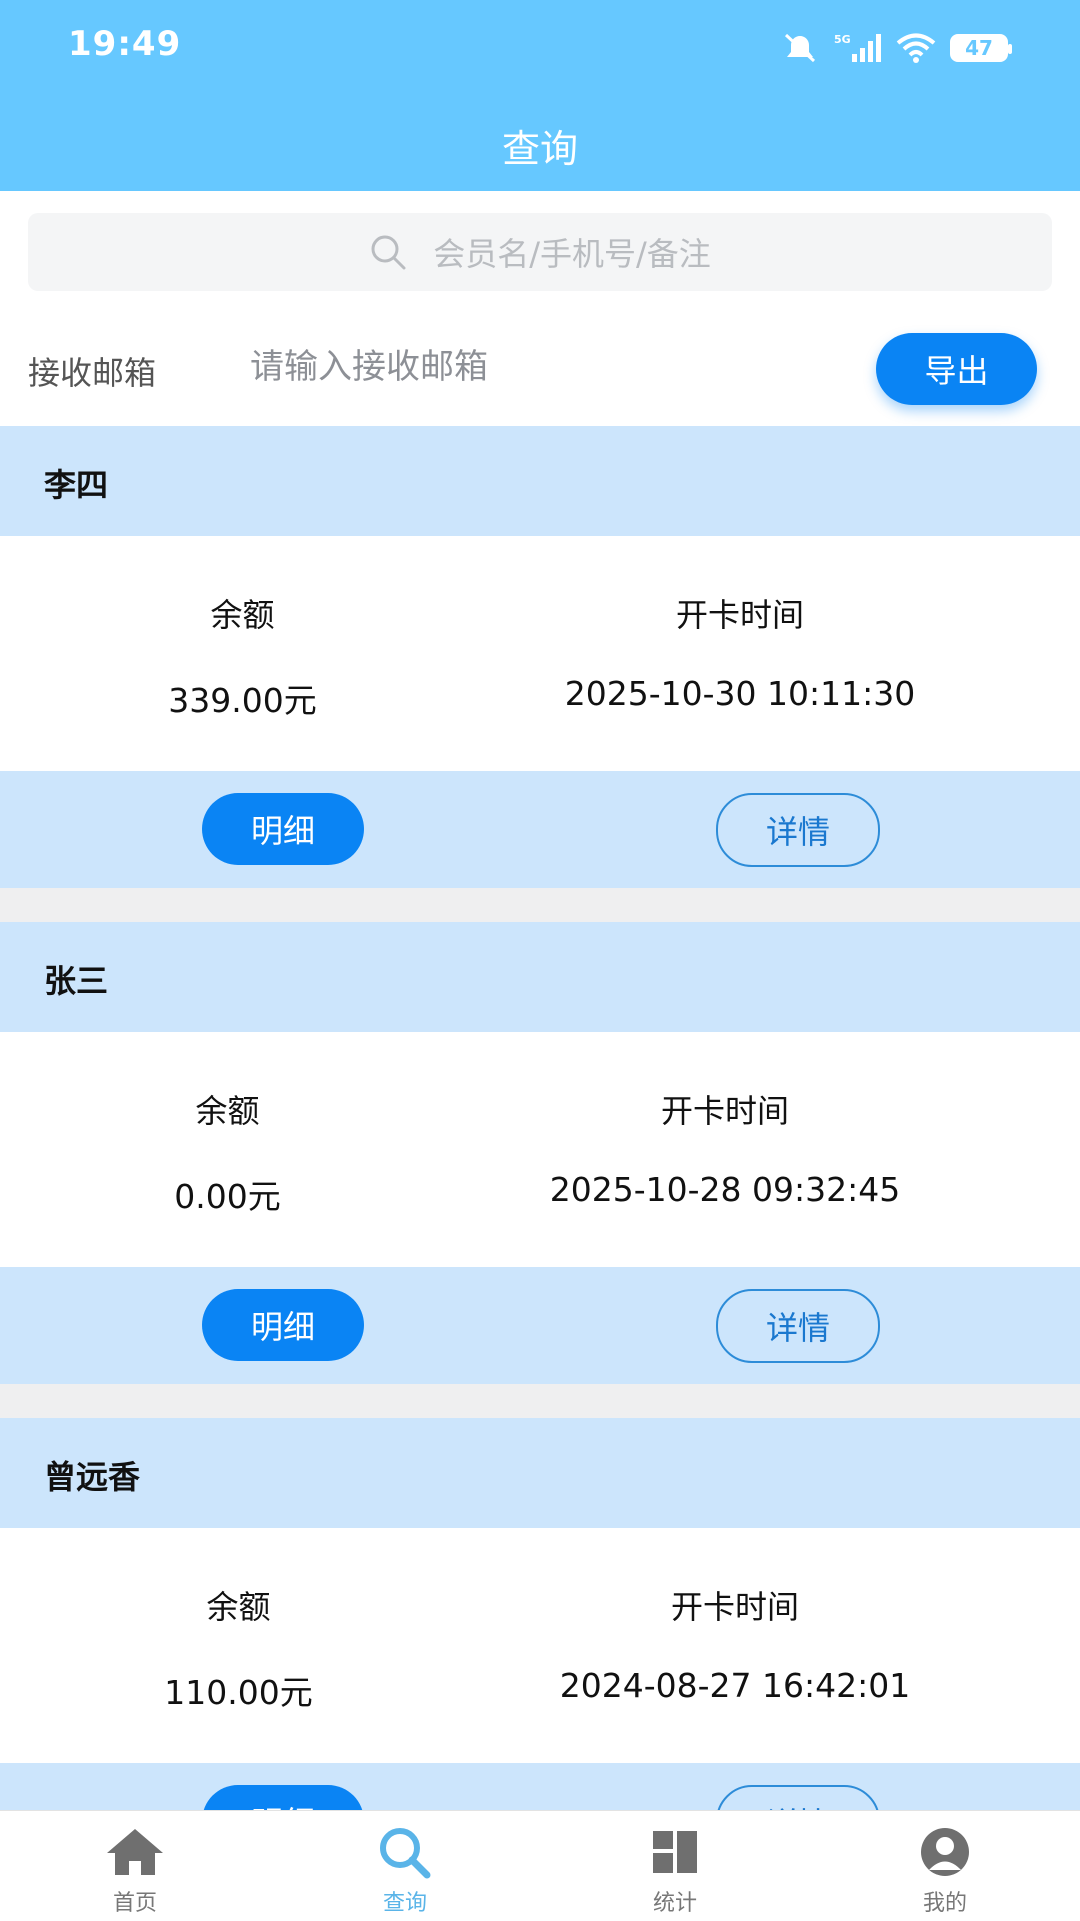 This screenshot has height=1921, width=1080. What do you see at coordinates (125, 44) in the screenshot?
I see `status-time: 19:49` at bounding box center [125, 44].